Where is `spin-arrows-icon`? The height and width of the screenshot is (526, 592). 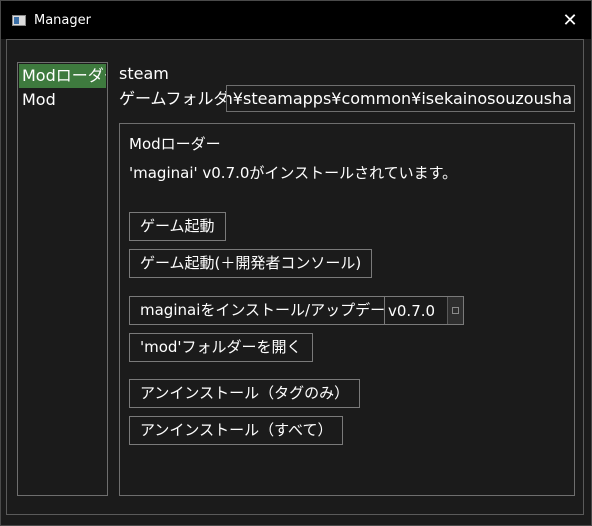
spin-arrows-icon is located at coordinates (455, 310).